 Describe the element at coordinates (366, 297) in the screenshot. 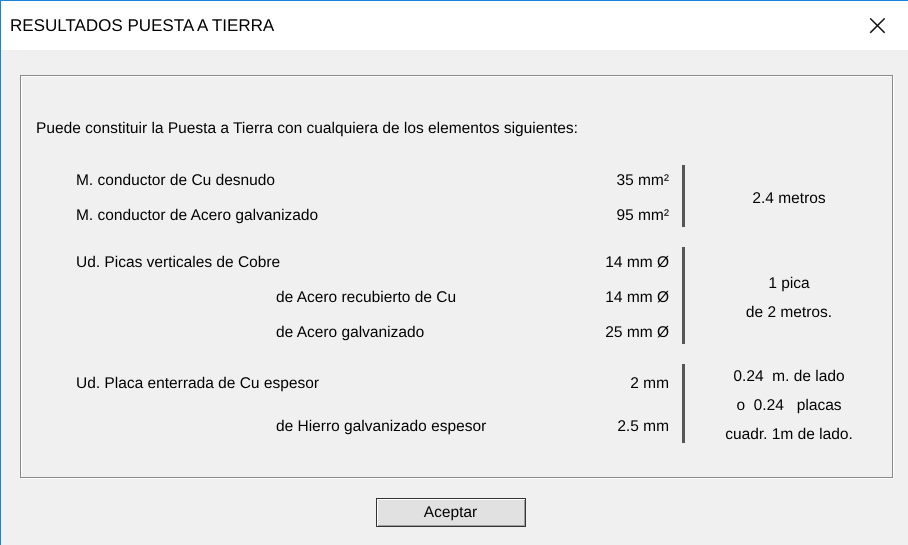

I see `item-label: de Acero recubierto de Cu` at that location.